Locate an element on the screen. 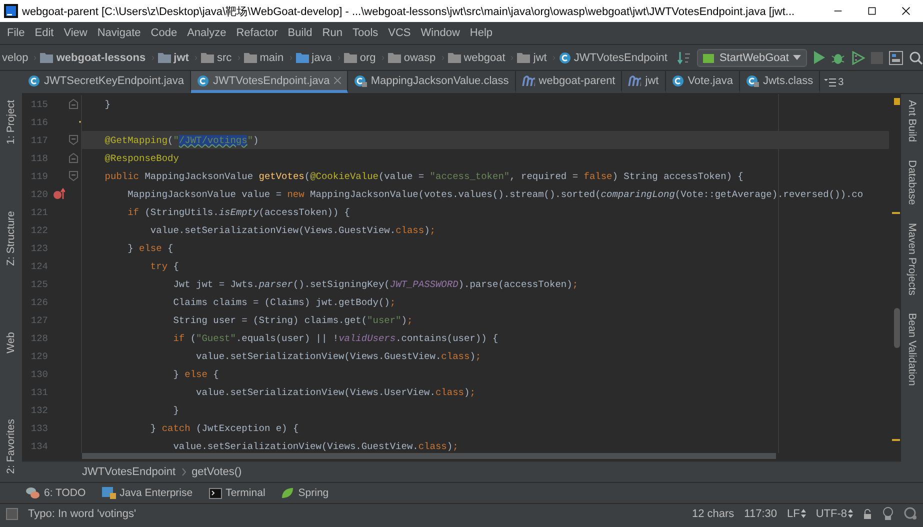 This screenshot has width=923, height=527. sort-icon is located at coordinates (684, 57).